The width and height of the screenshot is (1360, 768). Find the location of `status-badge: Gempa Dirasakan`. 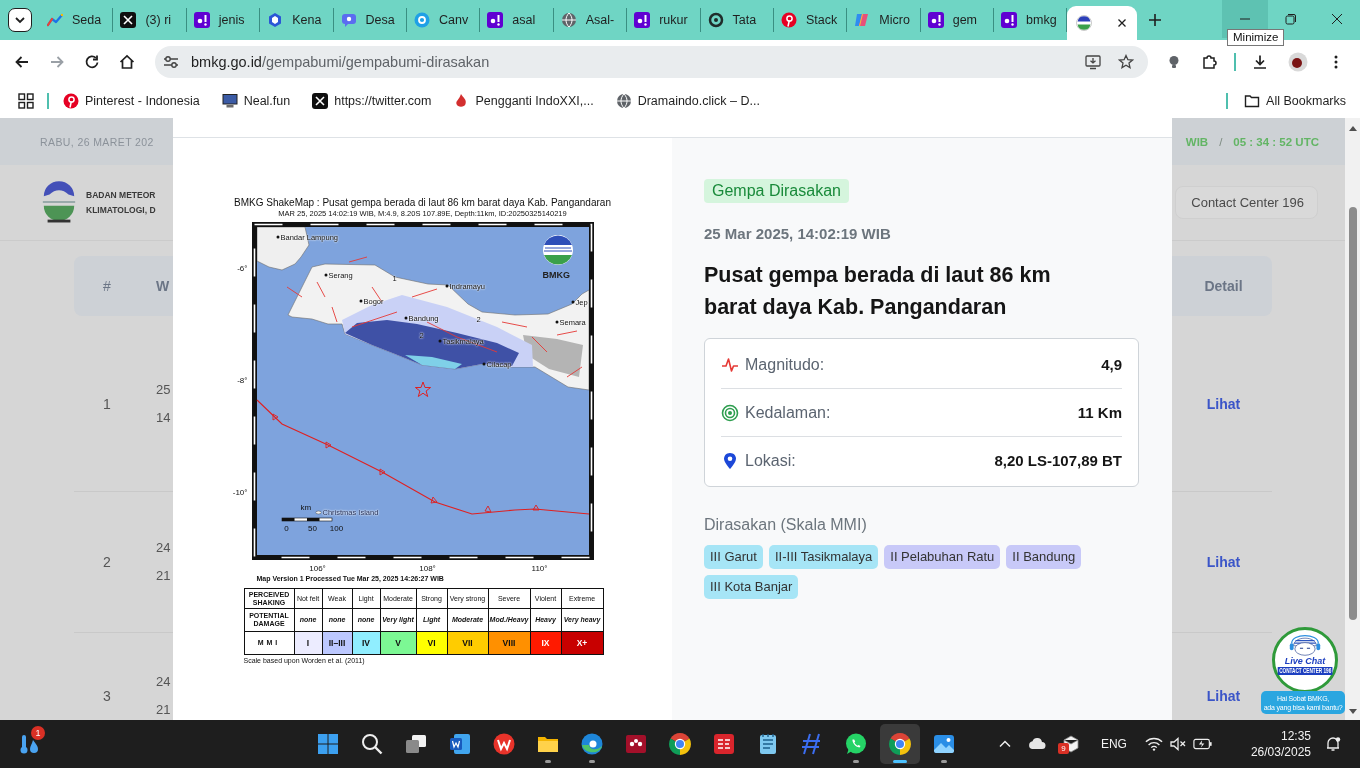

status-badge: Gempa Dirasakan is located at coordinates (776, 191).